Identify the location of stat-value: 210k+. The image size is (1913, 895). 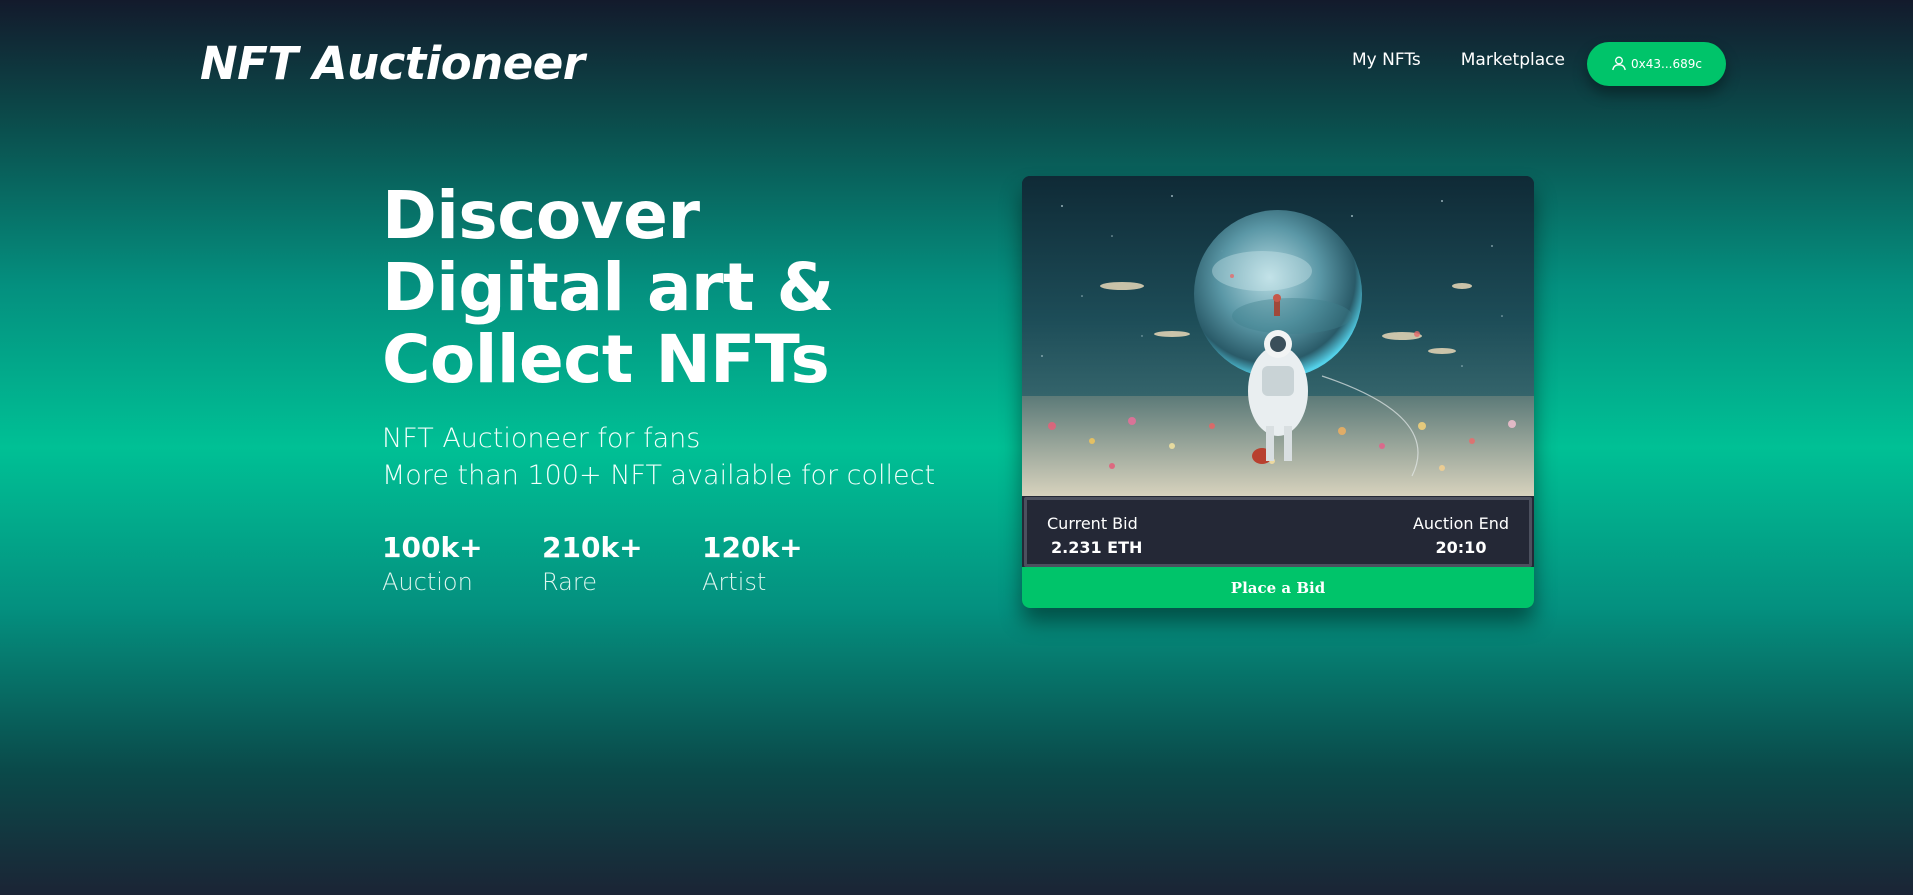
(592, 547).